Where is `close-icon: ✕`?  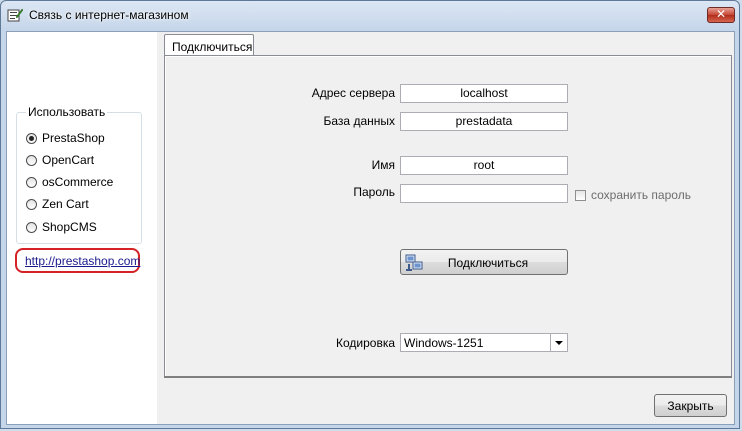 close-icon: ✕ is located at coordinates (721, 14).